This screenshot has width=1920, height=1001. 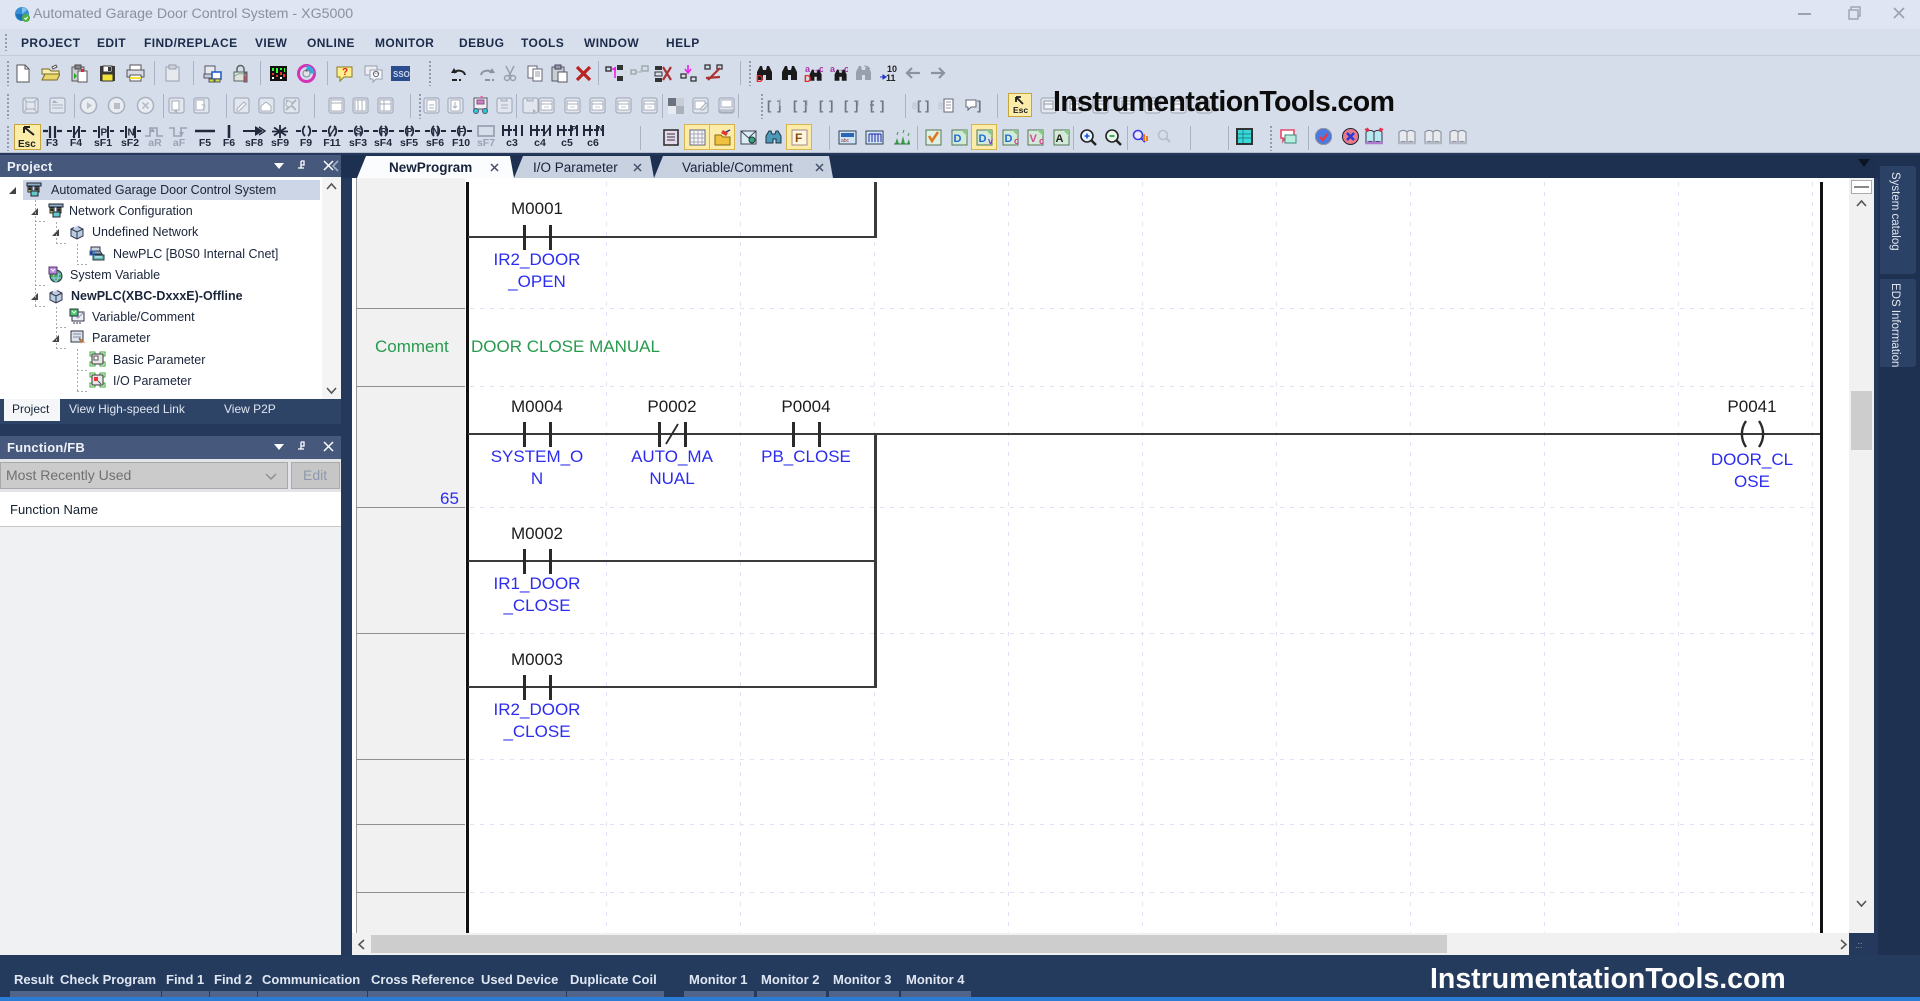 What do you see at coordinates (359, 132) in the screenshot?
I see `svg-text: S` at bounding box center [359, 132].